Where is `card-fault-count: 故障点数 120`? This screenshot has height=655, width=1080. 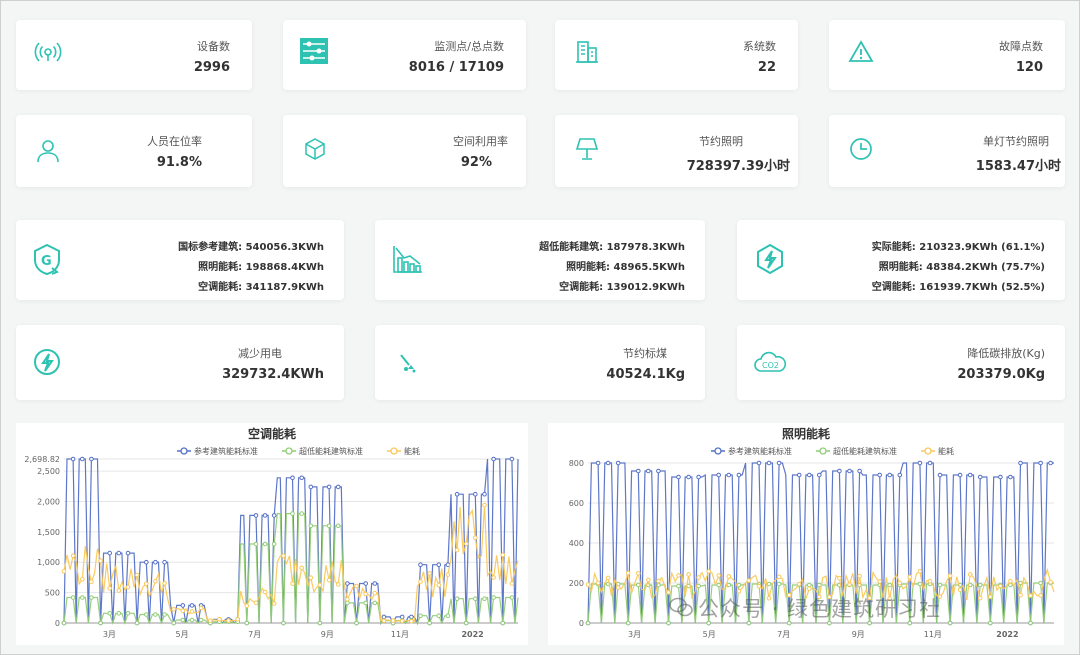
card-fault-count: 故障点数 120 is located at coordinates (947, 55).